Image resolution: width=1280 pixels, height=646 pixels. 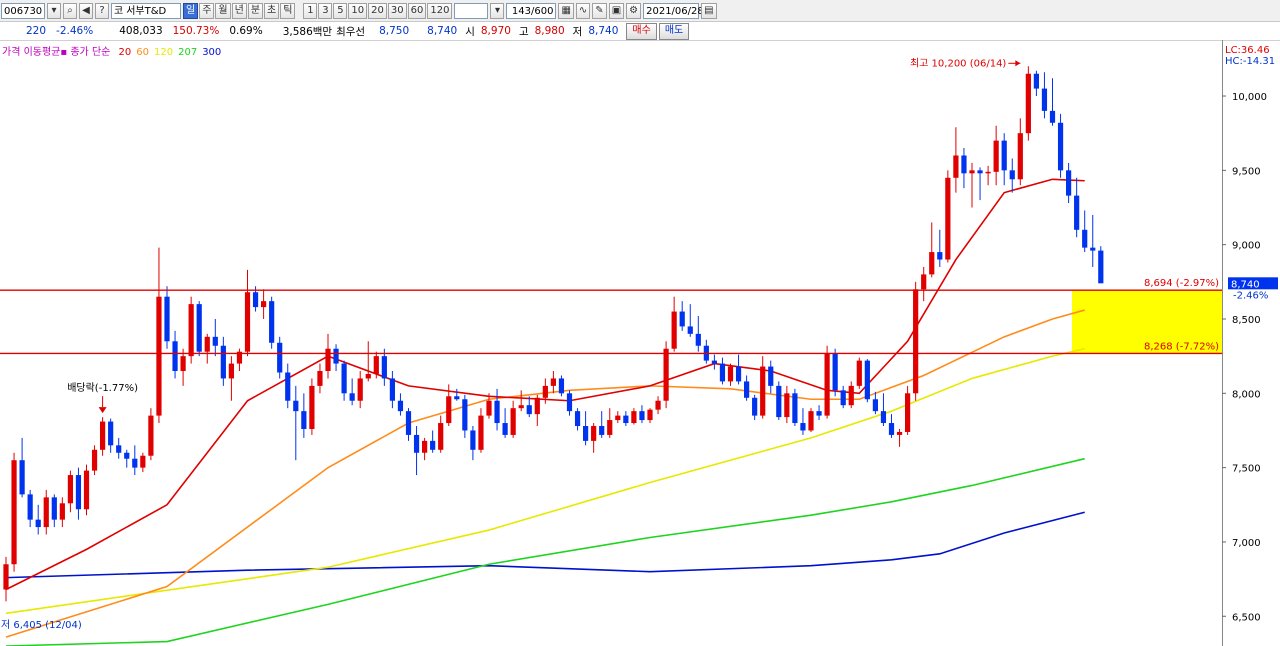 I want to click on period-tab: 틱, so click(x=288, y=10).